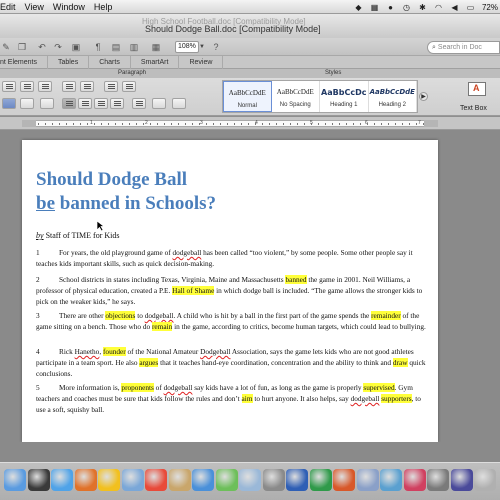 This screenshot has width=500, height=500. What do you see at coordinates (134, 47) in the screenshot?
I see `toolbox-icon: ▥` at bounding box center [134, 47].